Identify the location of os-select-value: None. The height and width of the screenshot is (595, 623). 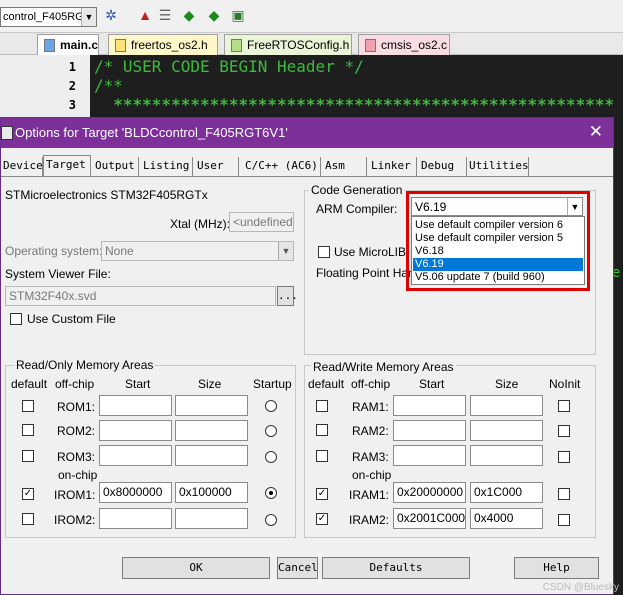
(119, 251).